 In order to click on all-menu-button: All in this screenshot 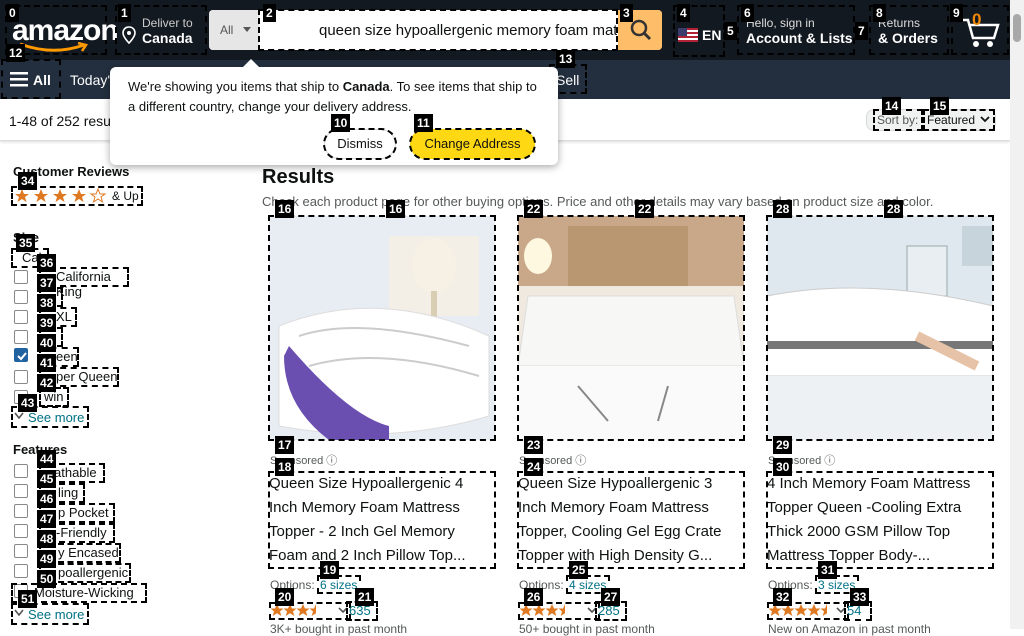, I will do `click(31, 79)`.